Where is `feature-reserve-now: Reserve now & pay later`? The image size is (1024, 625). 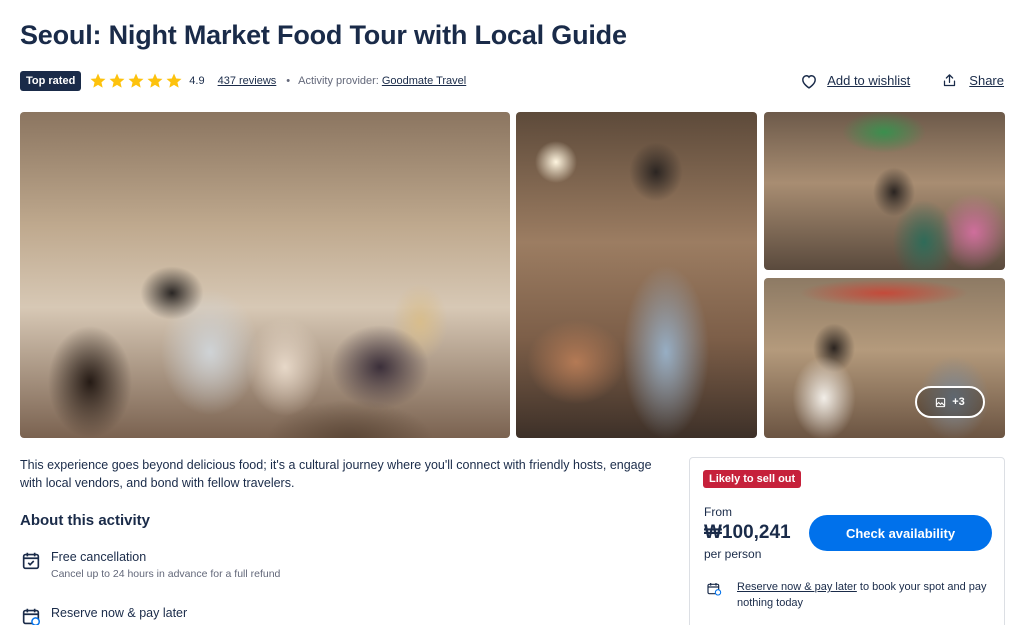 feature-reserve-now: Reserve now & pay later is located at coordinates (103, 615).